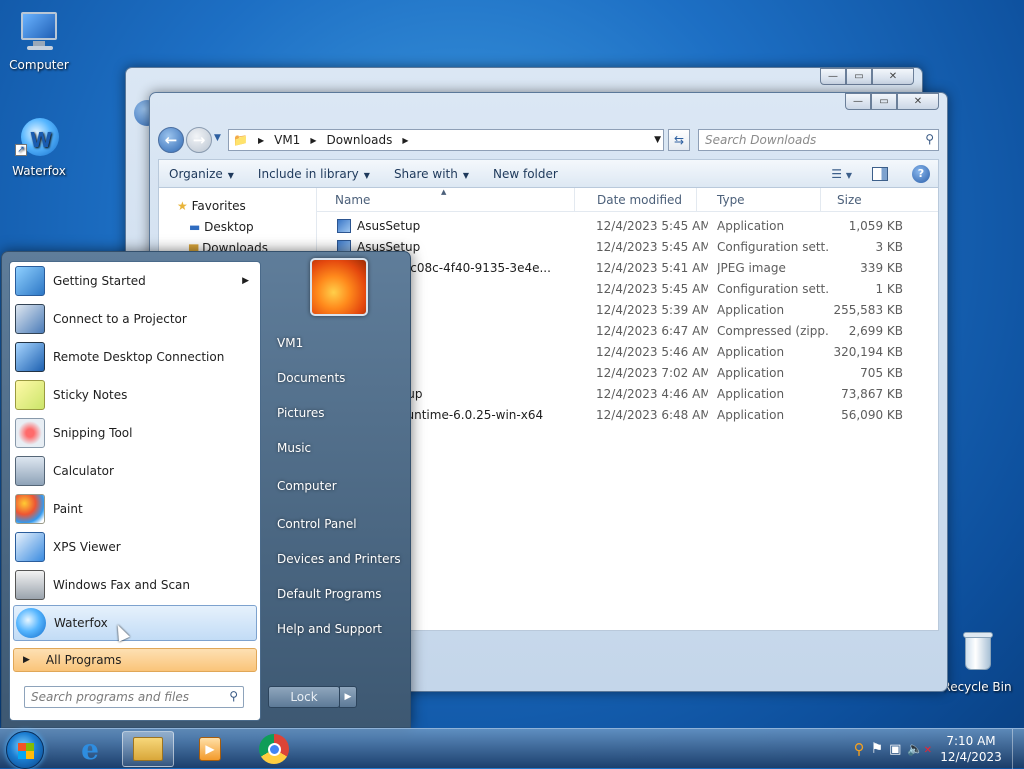 This screenshot has height=769, width=1024. What do you see at coordinates (135, 623) in the screenshot?
I see `start-program-item: Waterfox` at bounding box center [135, 623].